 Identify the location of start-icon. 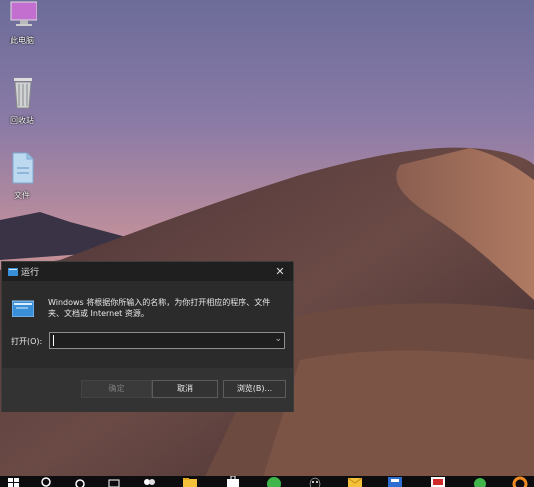
(14, 481).